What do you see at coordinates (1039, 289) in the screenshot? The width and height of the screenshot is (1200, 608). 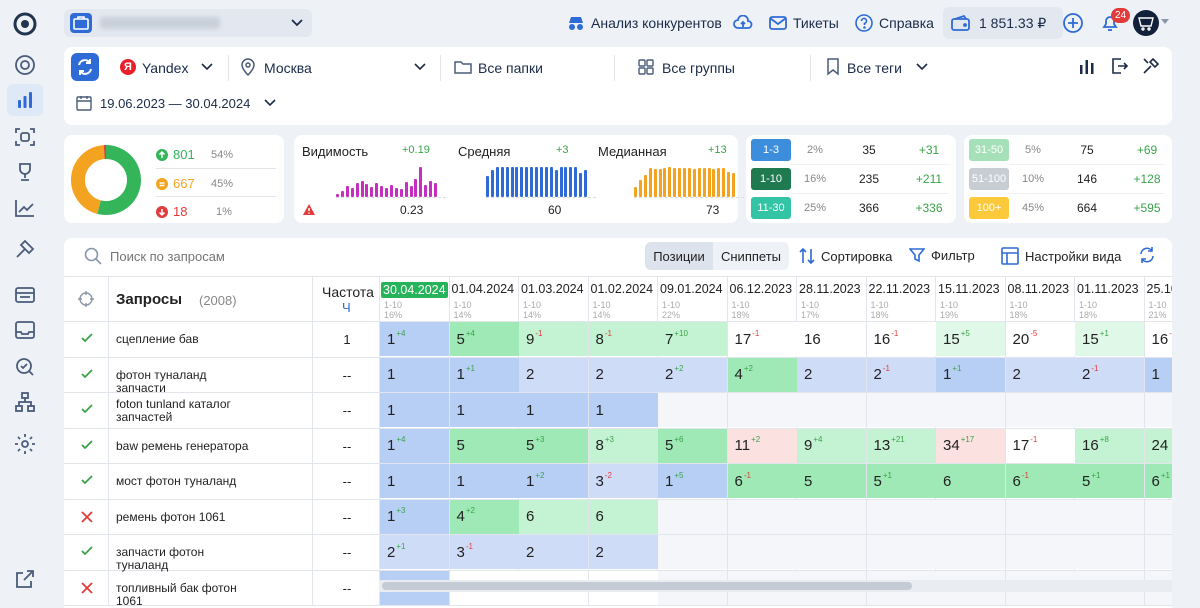 I see `date-header: 08.11.2023` at bounding box center [1039, 289].